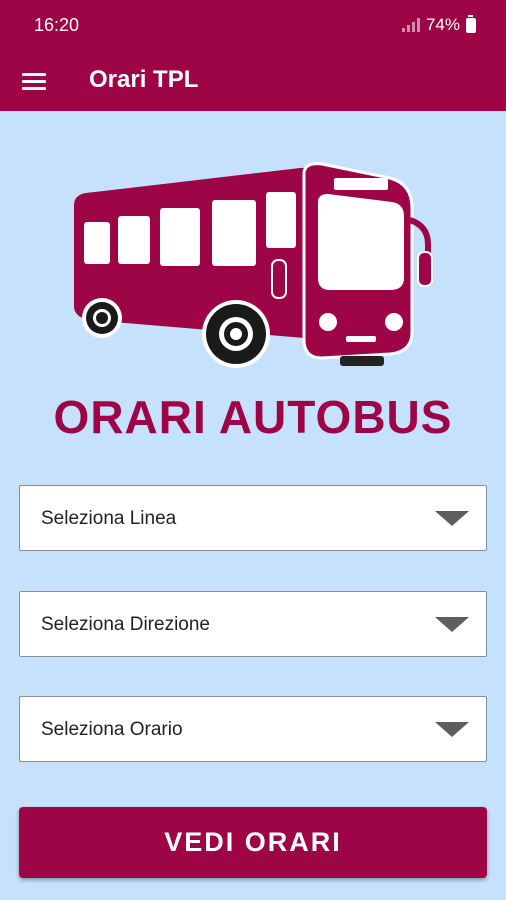 This screenshot has width=506, height=900. What do you see at coordinates (442, 24) in the screenshot?
I see `battery-level: 74%` at bounding box center [442, 24].